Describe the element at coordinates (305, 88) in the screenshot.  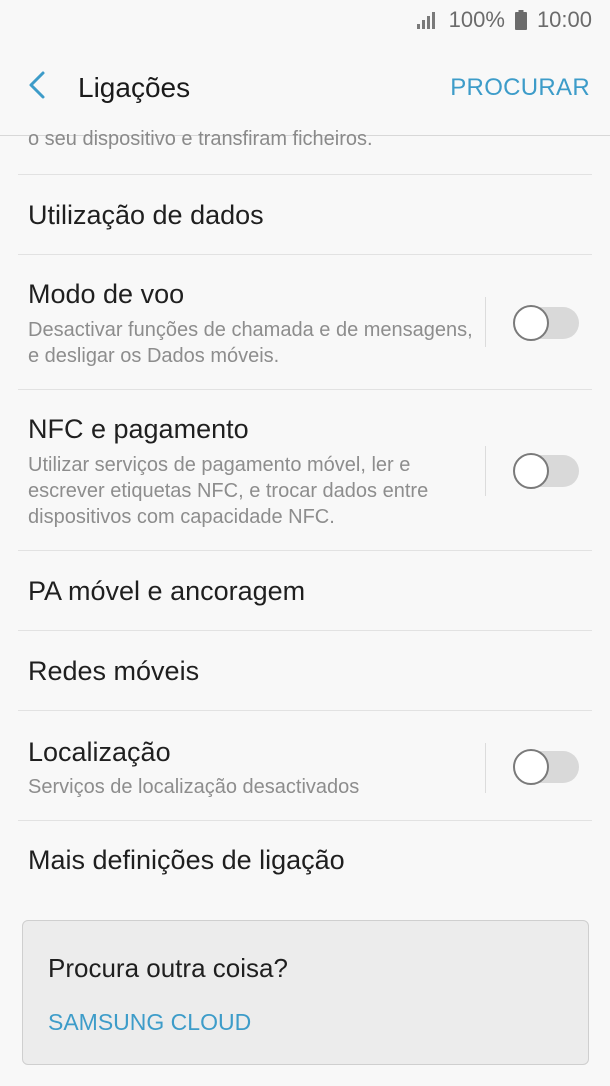
I see `app-header: Ligações PROCURAR` at that location.